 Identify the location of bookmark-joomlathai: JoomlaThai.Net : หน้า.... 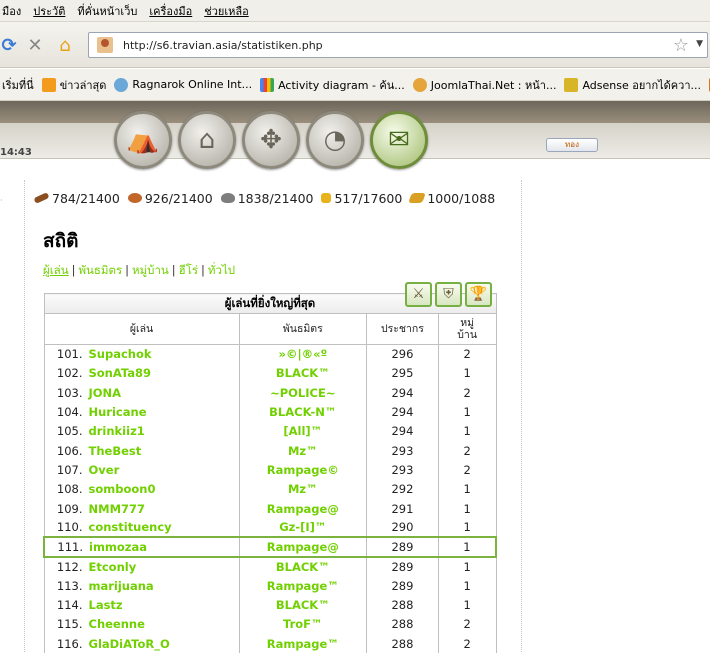
(484, 85).